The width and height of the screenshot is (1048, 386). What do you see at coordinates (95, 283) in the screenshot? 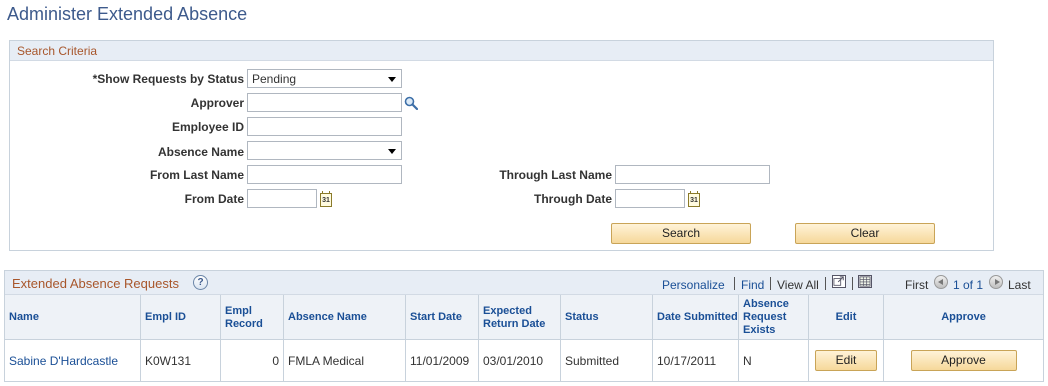
I see `grid-title: Extended Absence Requests` at bounding box center [95, 283].